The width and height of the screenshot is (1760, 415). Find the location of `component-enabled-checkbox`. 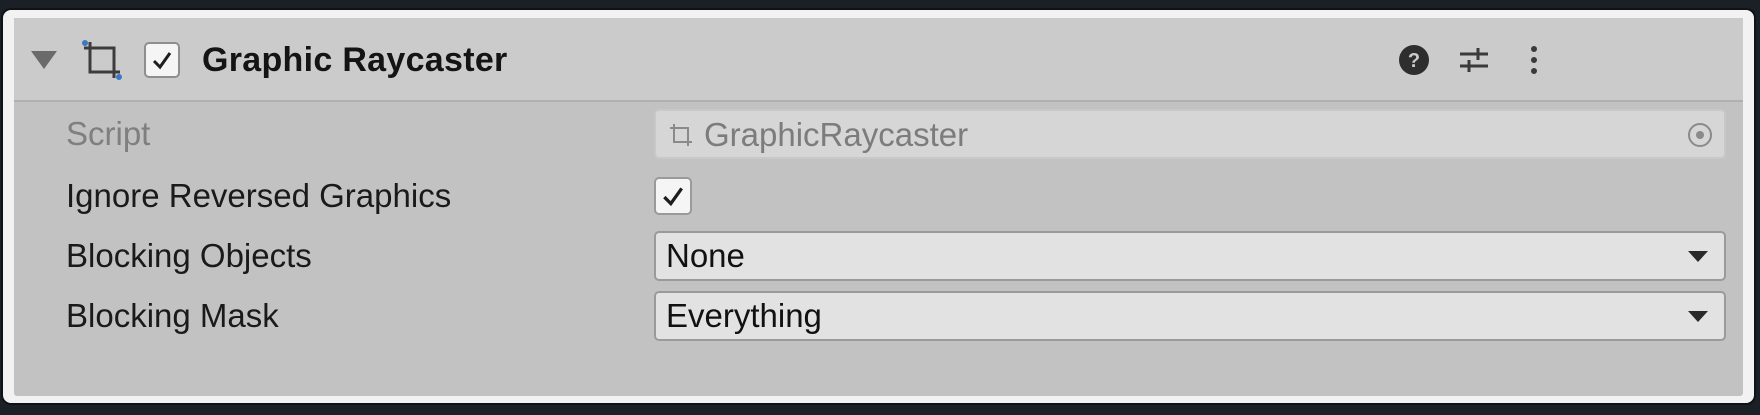

component-enabled-checkbox is located at coordinates (162, 60).